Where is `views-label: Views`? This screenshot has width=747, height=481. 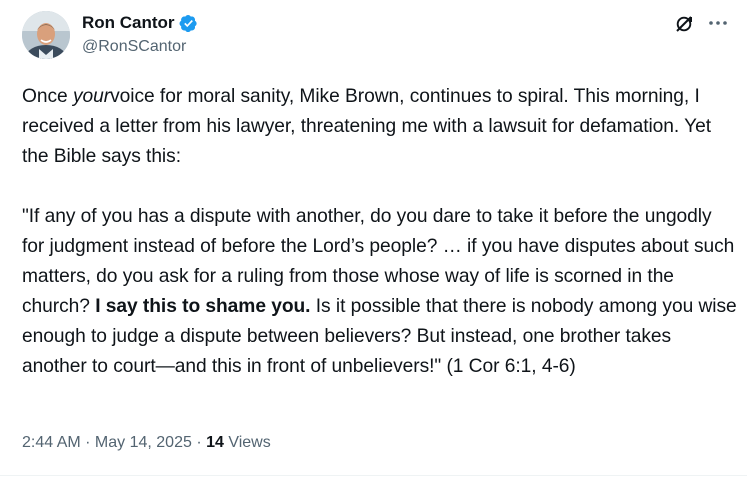 views-label: Views is located at coordinates (247, 442).